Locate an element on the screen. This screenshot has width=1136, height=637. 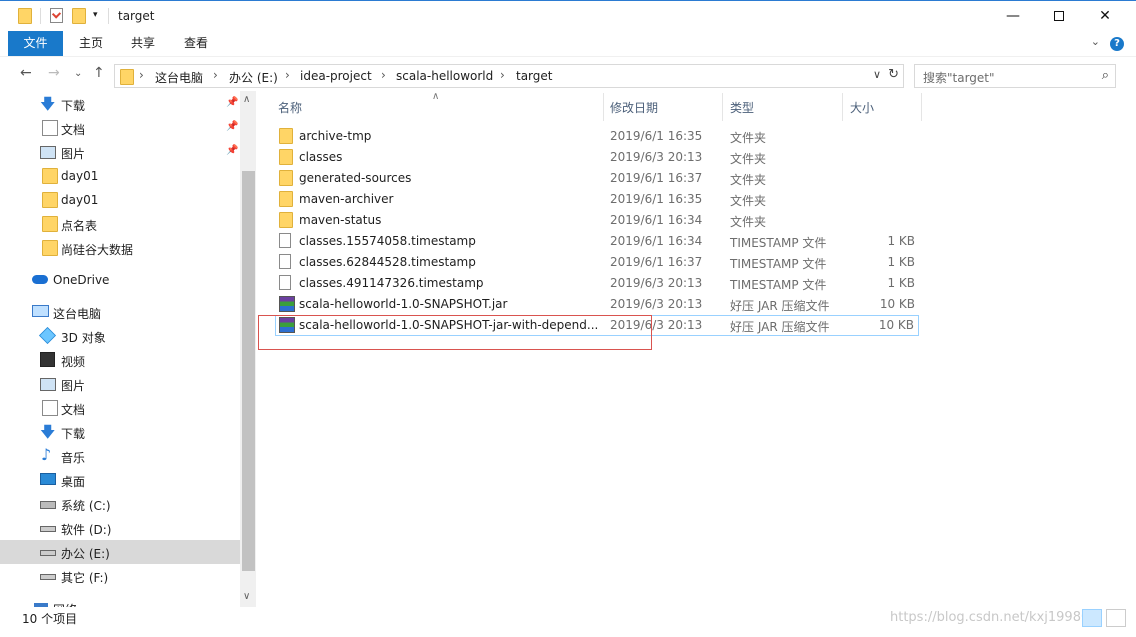
title-bar: ▾ target — ✕ is located at coordinates (568, 15).